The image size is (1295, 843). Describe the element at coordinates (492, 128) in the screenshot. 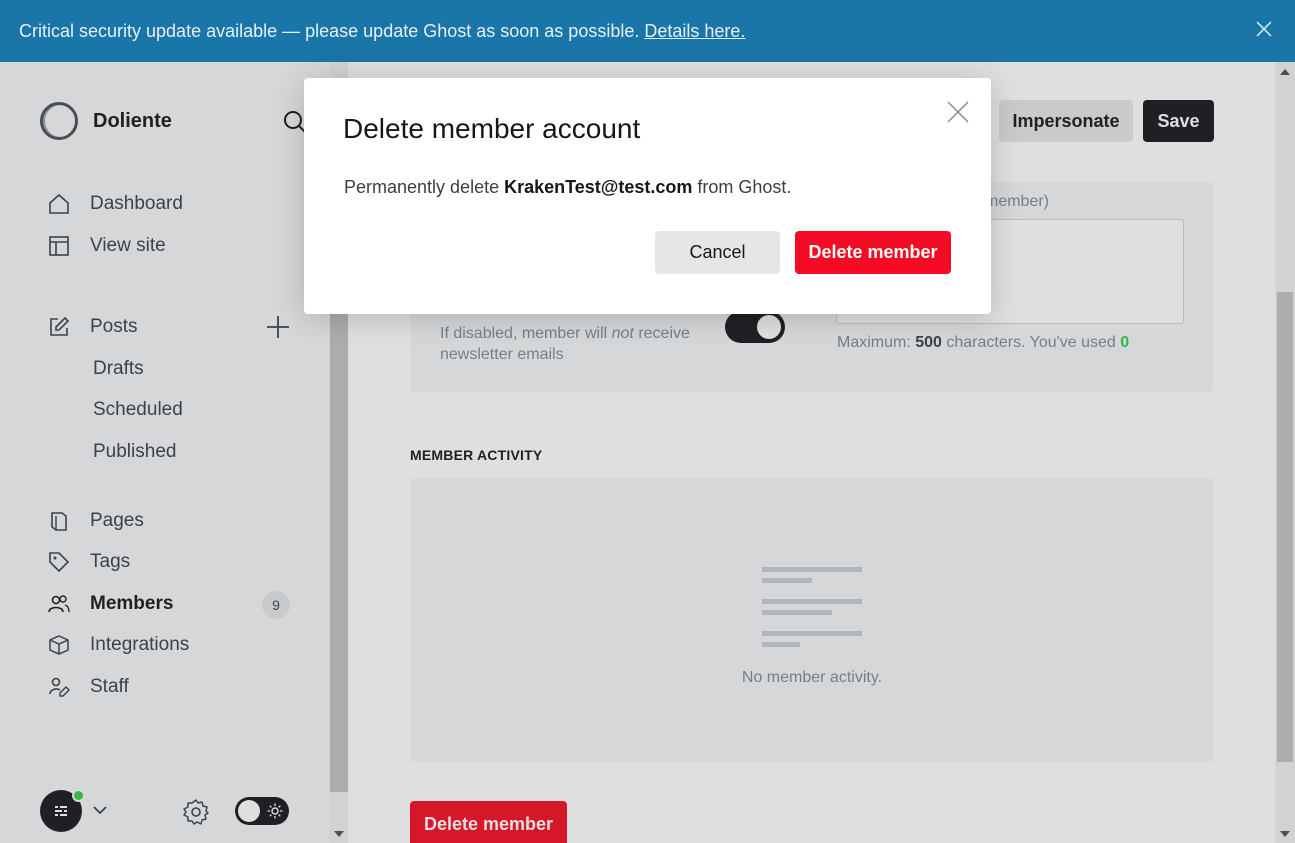

I see `modal-title: Delete member account` at that location.